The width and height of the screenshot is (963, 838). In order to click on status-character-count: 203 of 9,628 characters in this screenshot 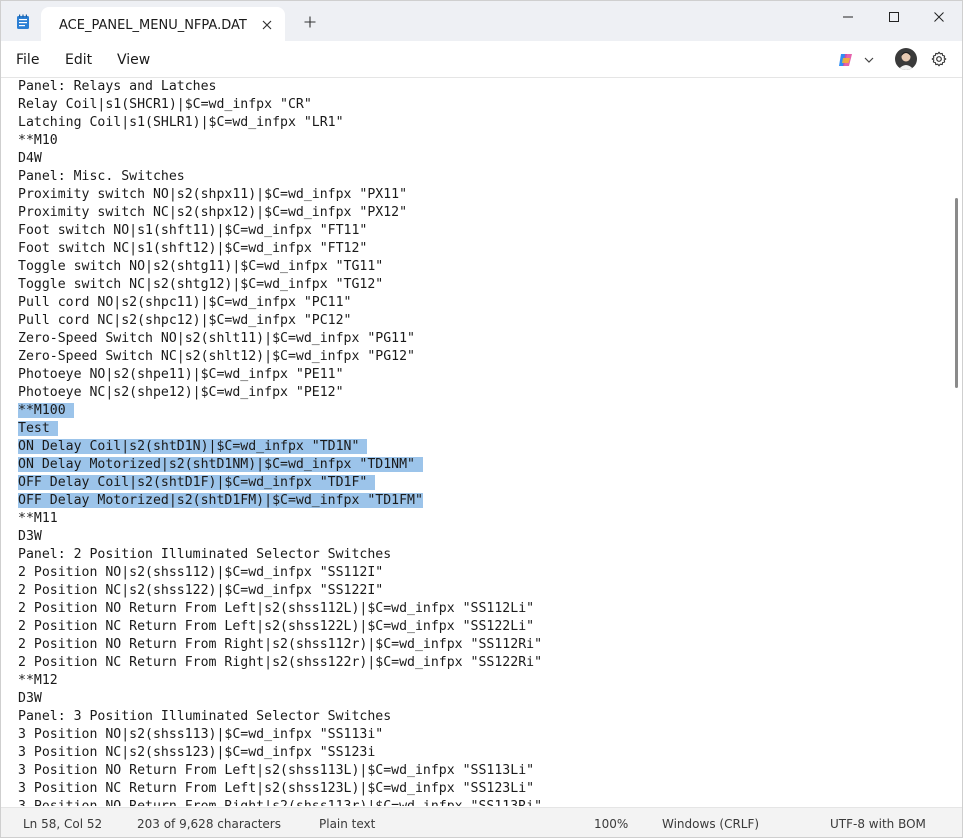, I will do `click(209, 824)`.